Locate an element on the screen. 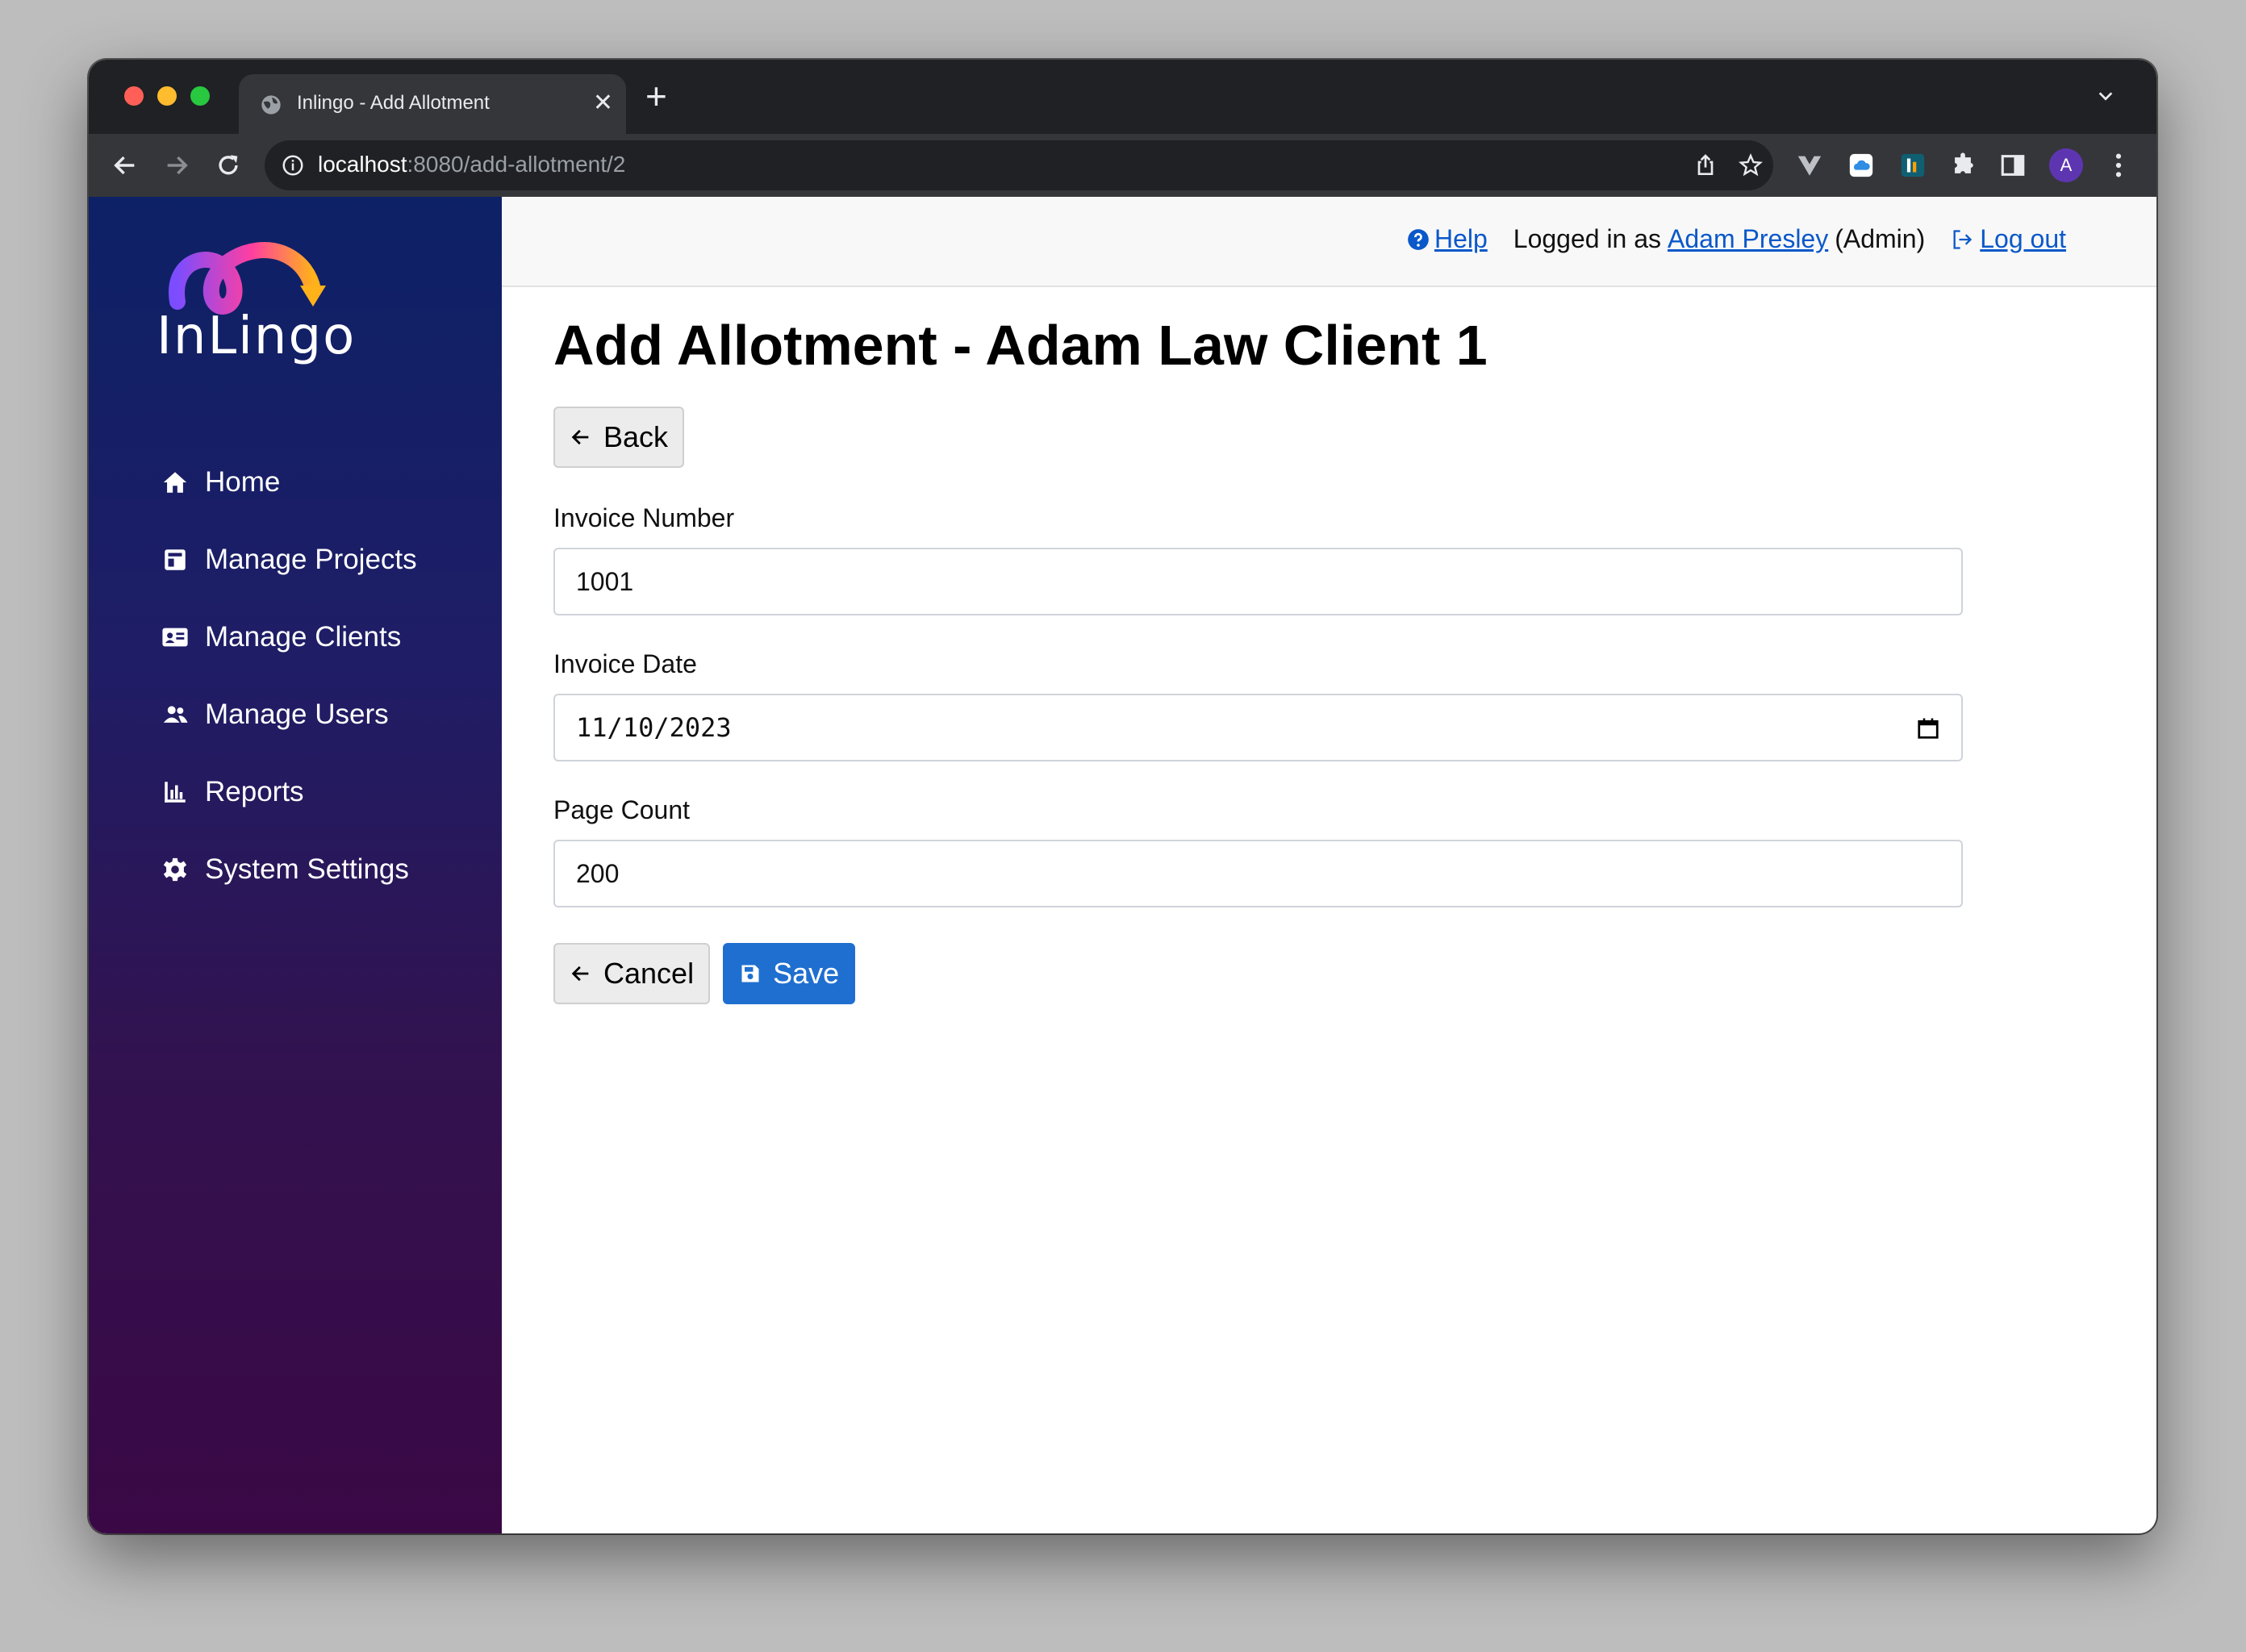 The width and height of the screenshot is (2246, 1652). back-button-label: Back is located at coordinates (636, 436).